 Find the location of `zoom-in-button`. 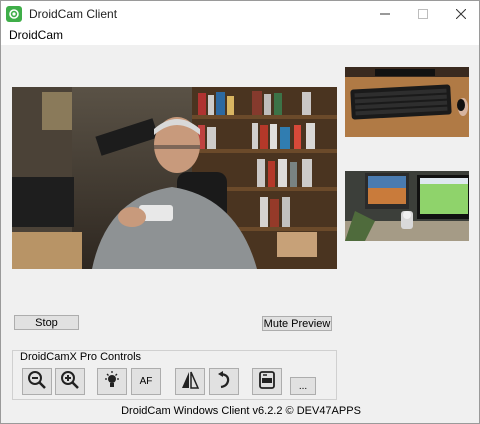

zoom-in-button is located at coordinates (70, 381).